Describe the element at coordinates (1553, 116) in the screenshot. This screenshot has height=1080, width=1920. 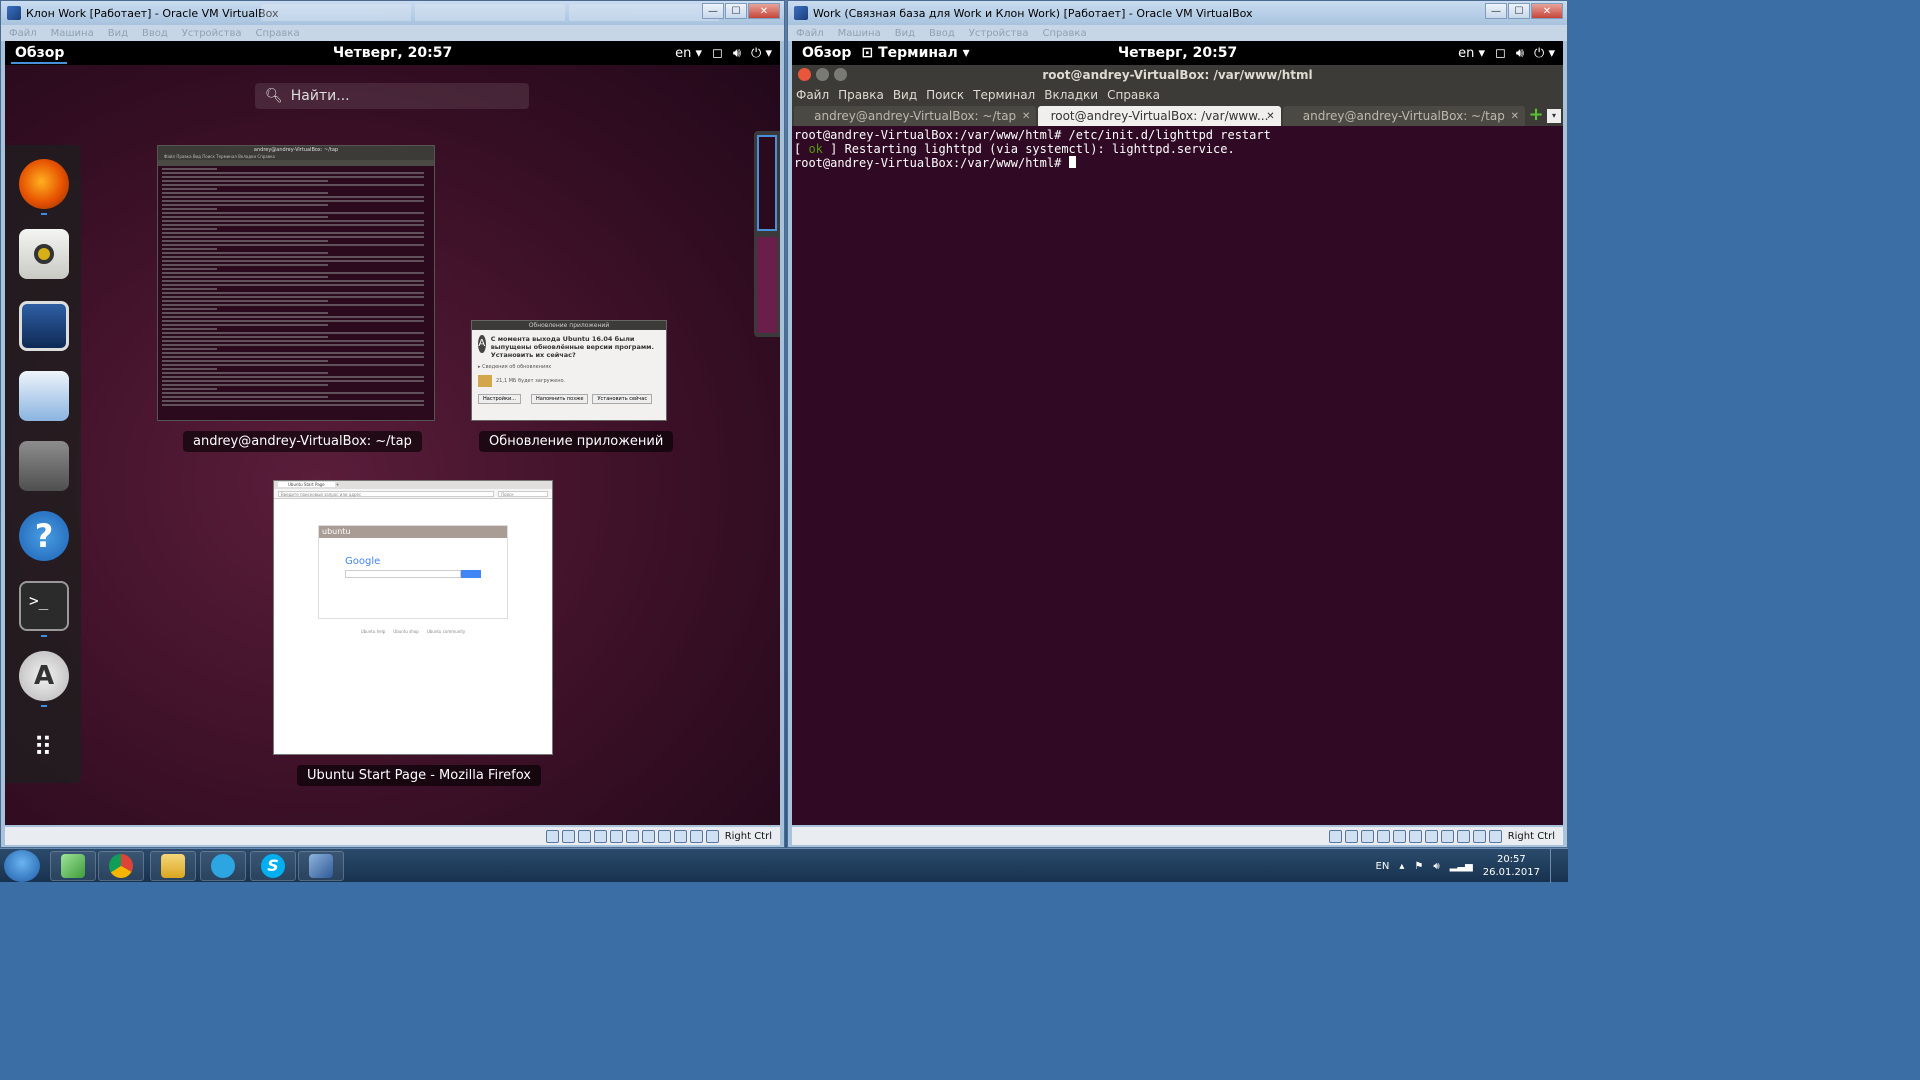
I see `tab-list-icon: ▾` at that location.